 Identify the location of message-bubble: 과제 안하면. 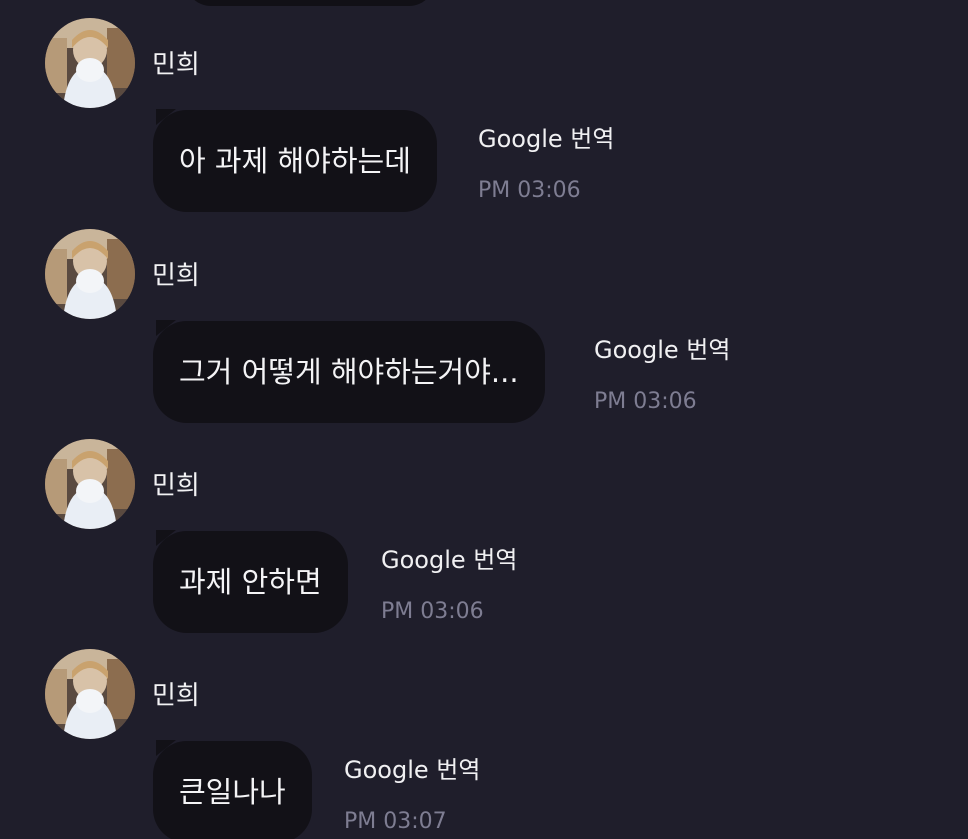
(250, 582).